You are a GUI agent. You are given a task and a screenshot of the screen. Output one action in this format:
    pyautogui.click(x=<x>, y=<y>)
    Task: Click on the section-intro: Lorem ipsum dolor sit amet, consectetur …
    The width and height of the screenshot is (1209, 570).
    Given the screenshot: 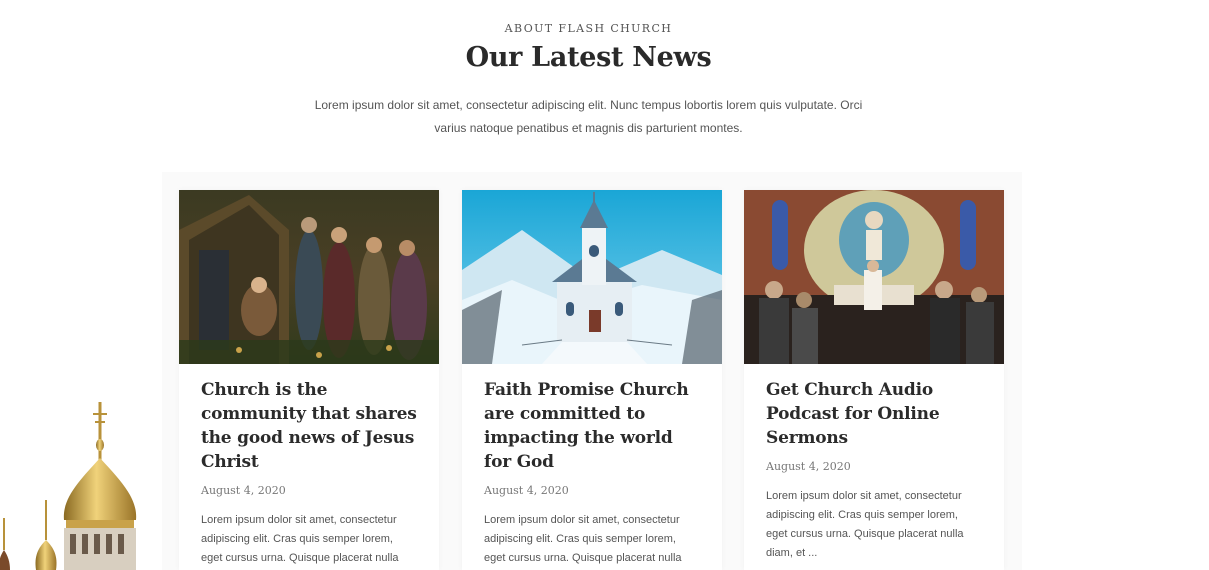 What is the action you would take?
    pyautogui.click(x=588, y=116)
    